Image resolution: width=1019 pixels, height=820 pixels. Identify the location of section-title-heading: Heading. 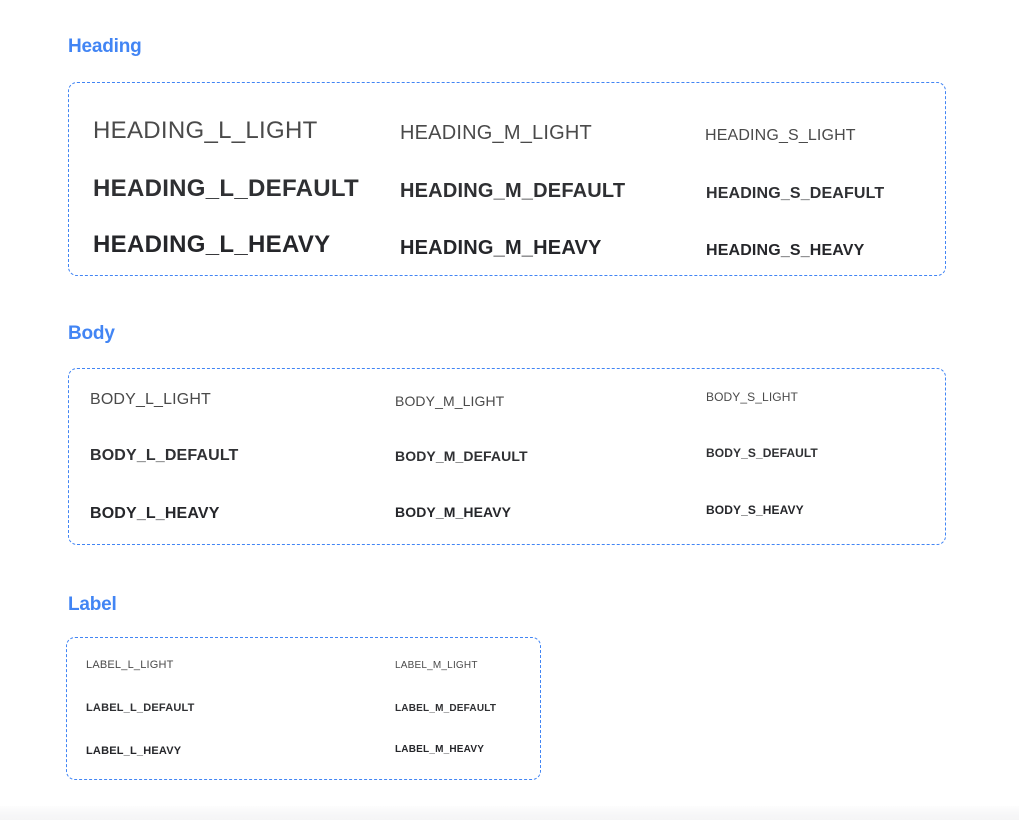
(105, 46).